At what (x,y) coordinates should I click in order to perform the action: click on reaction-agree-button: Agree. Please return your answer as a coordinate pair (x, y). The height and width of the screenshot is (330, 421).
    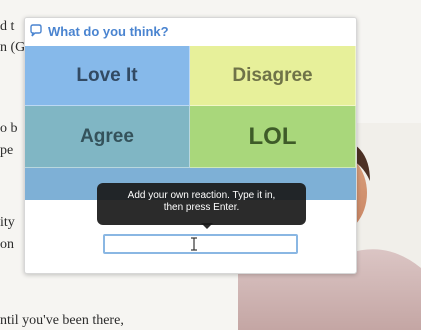
    Looking at the image, I should click on (107, 137).